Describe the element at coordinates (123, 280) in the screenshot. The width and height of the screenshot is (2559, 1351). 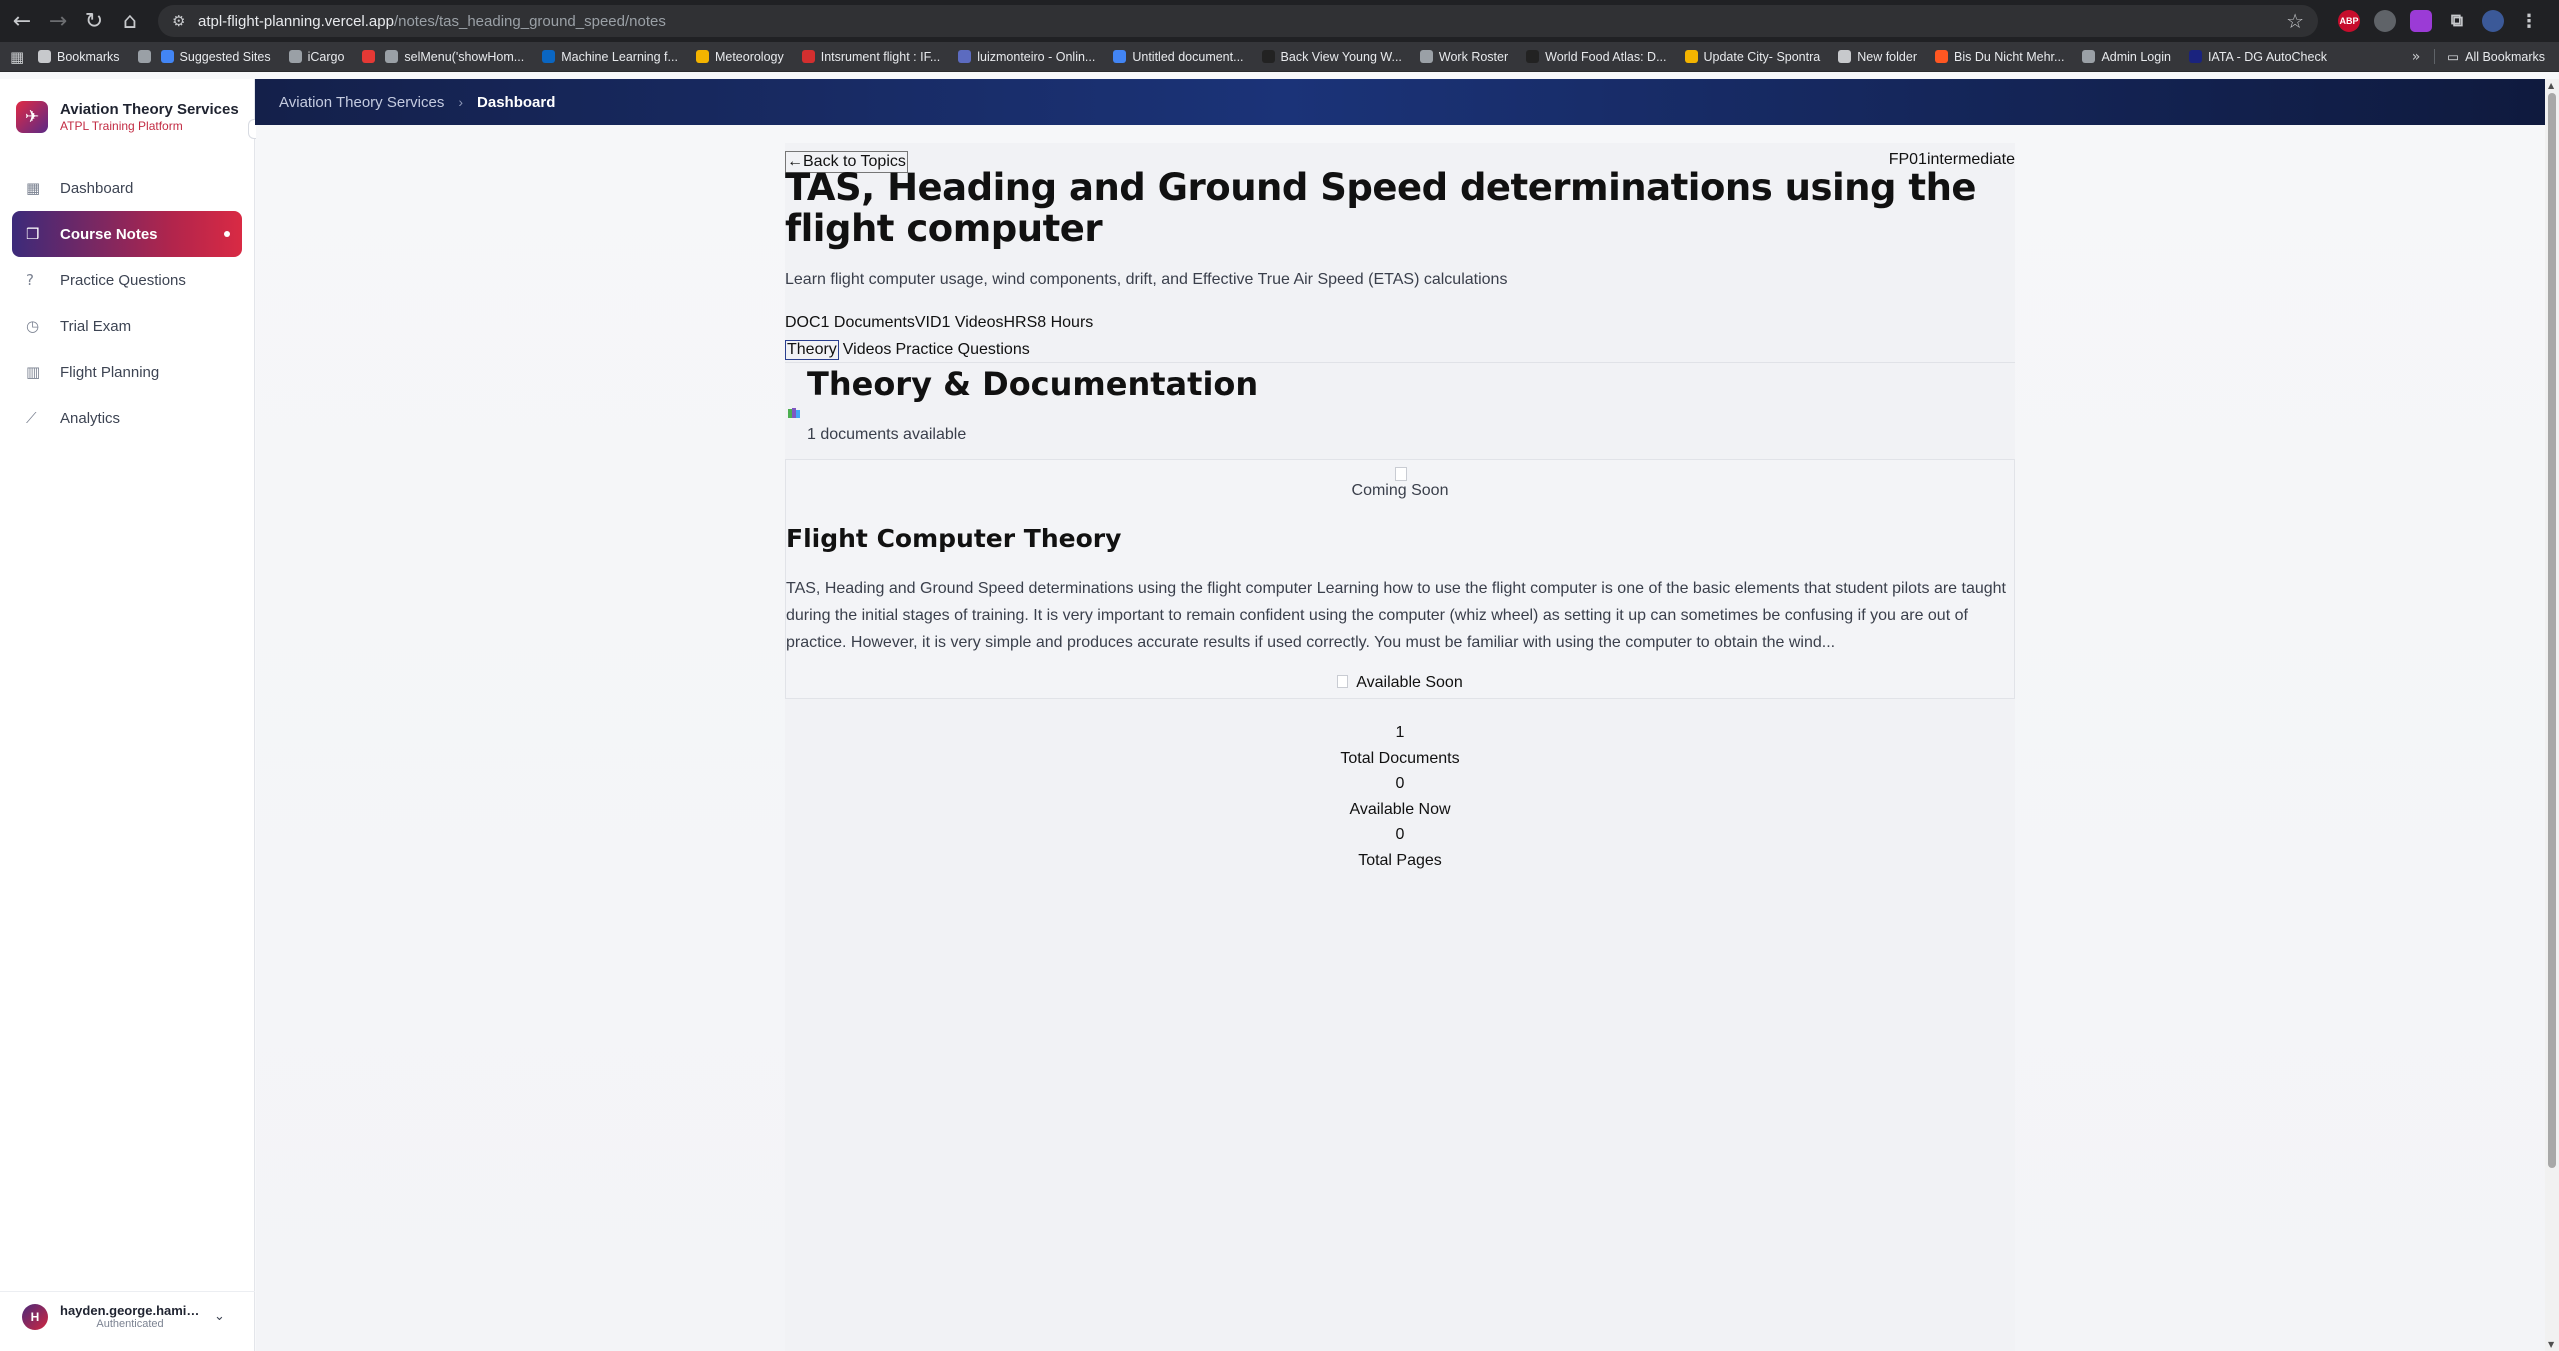
I see `sidebar-item-label: Practice Questions` at that location.